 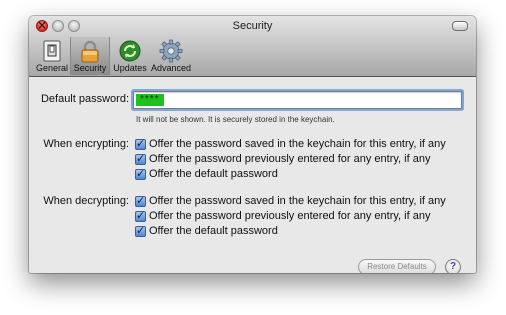 I want to click on tab-security-label: Security, so click(x=90, y=68).